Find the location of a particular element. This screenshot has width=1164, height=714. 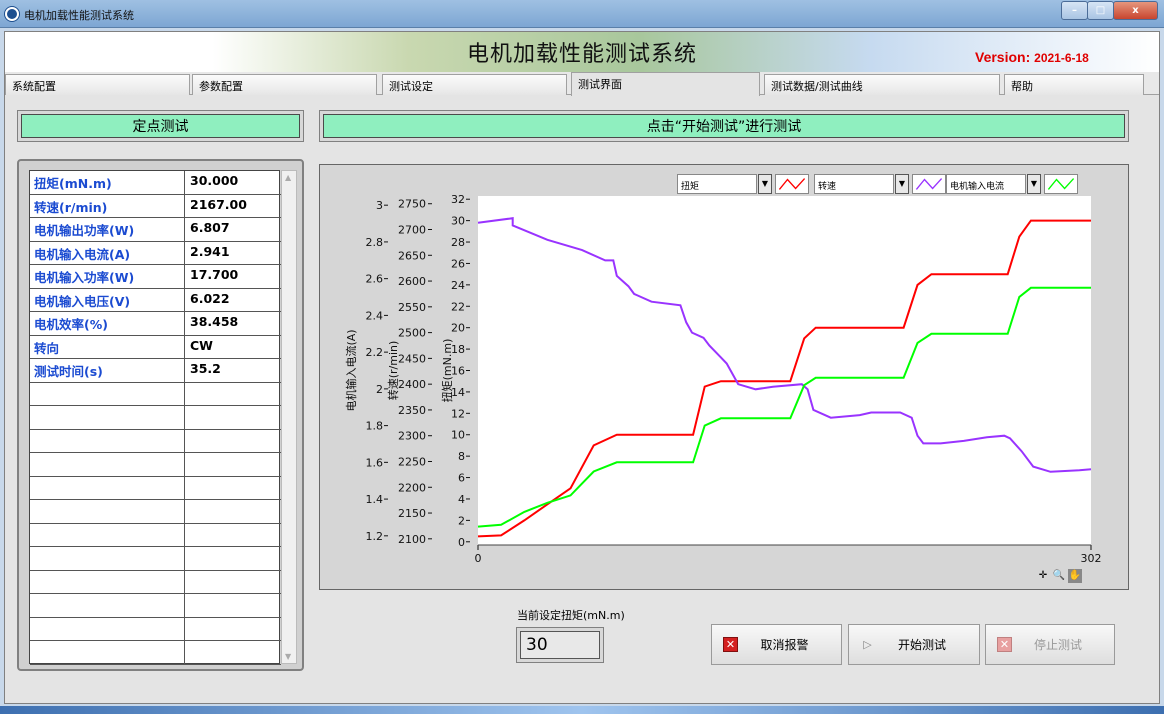

table-scrollbar: ▲ ▼ is located at coordinates (289, 417).